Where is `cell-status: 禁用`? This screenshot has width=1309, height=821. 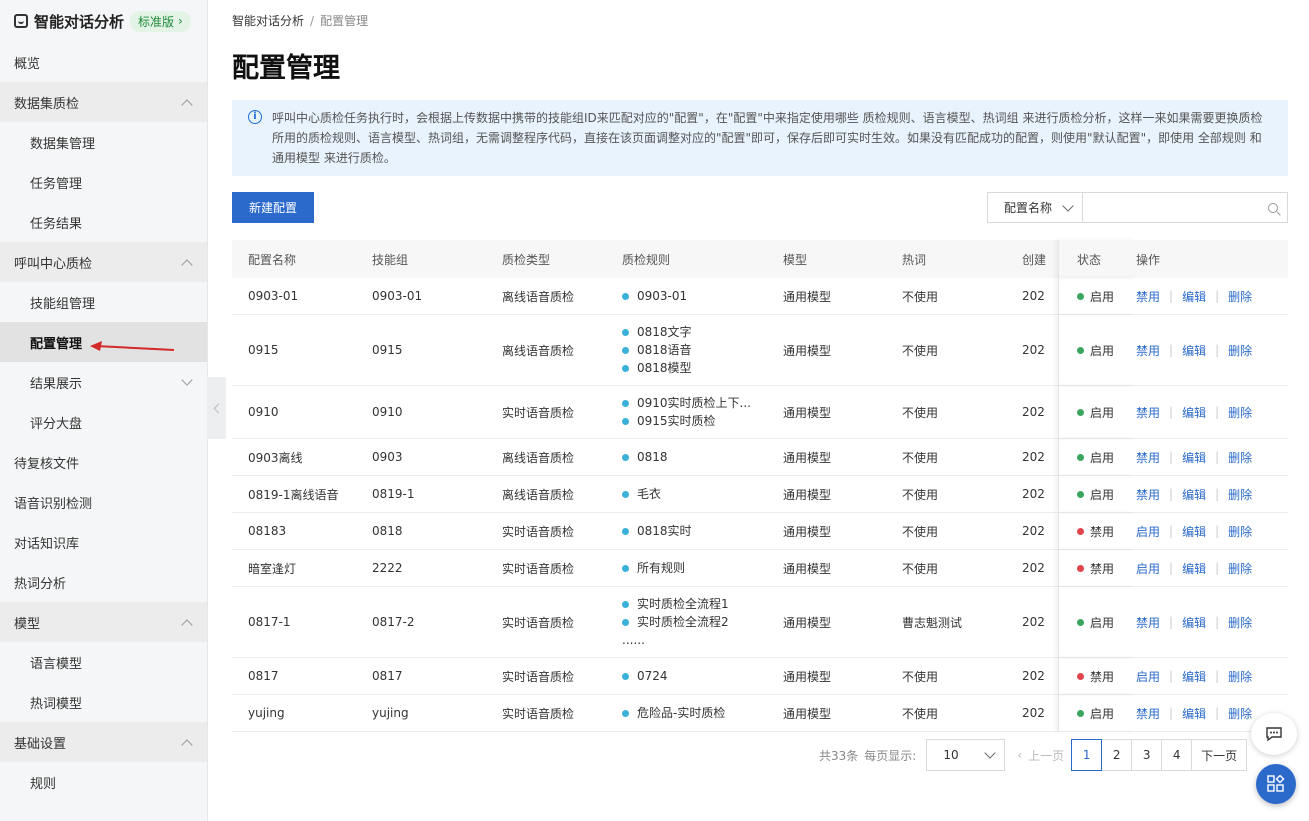 cell-status: 禁用 is located at coordinates (1097, 676).